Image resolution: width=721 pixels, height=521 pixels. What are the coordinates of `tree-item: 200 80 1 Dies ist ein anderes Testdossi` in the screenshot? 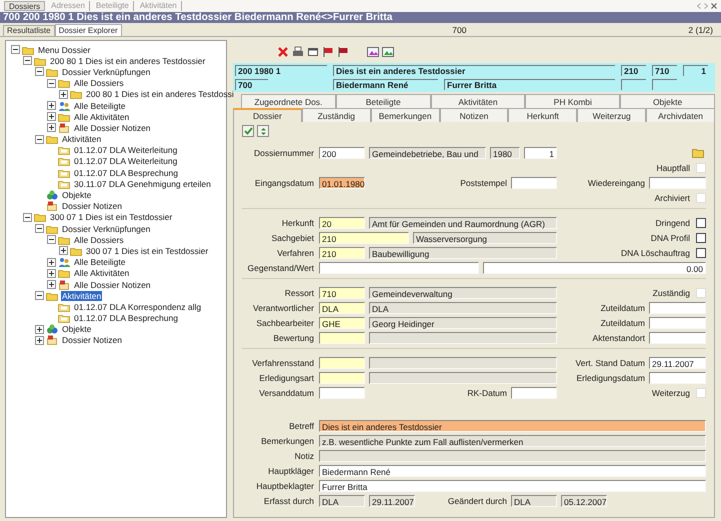 It's located at (160, 94).